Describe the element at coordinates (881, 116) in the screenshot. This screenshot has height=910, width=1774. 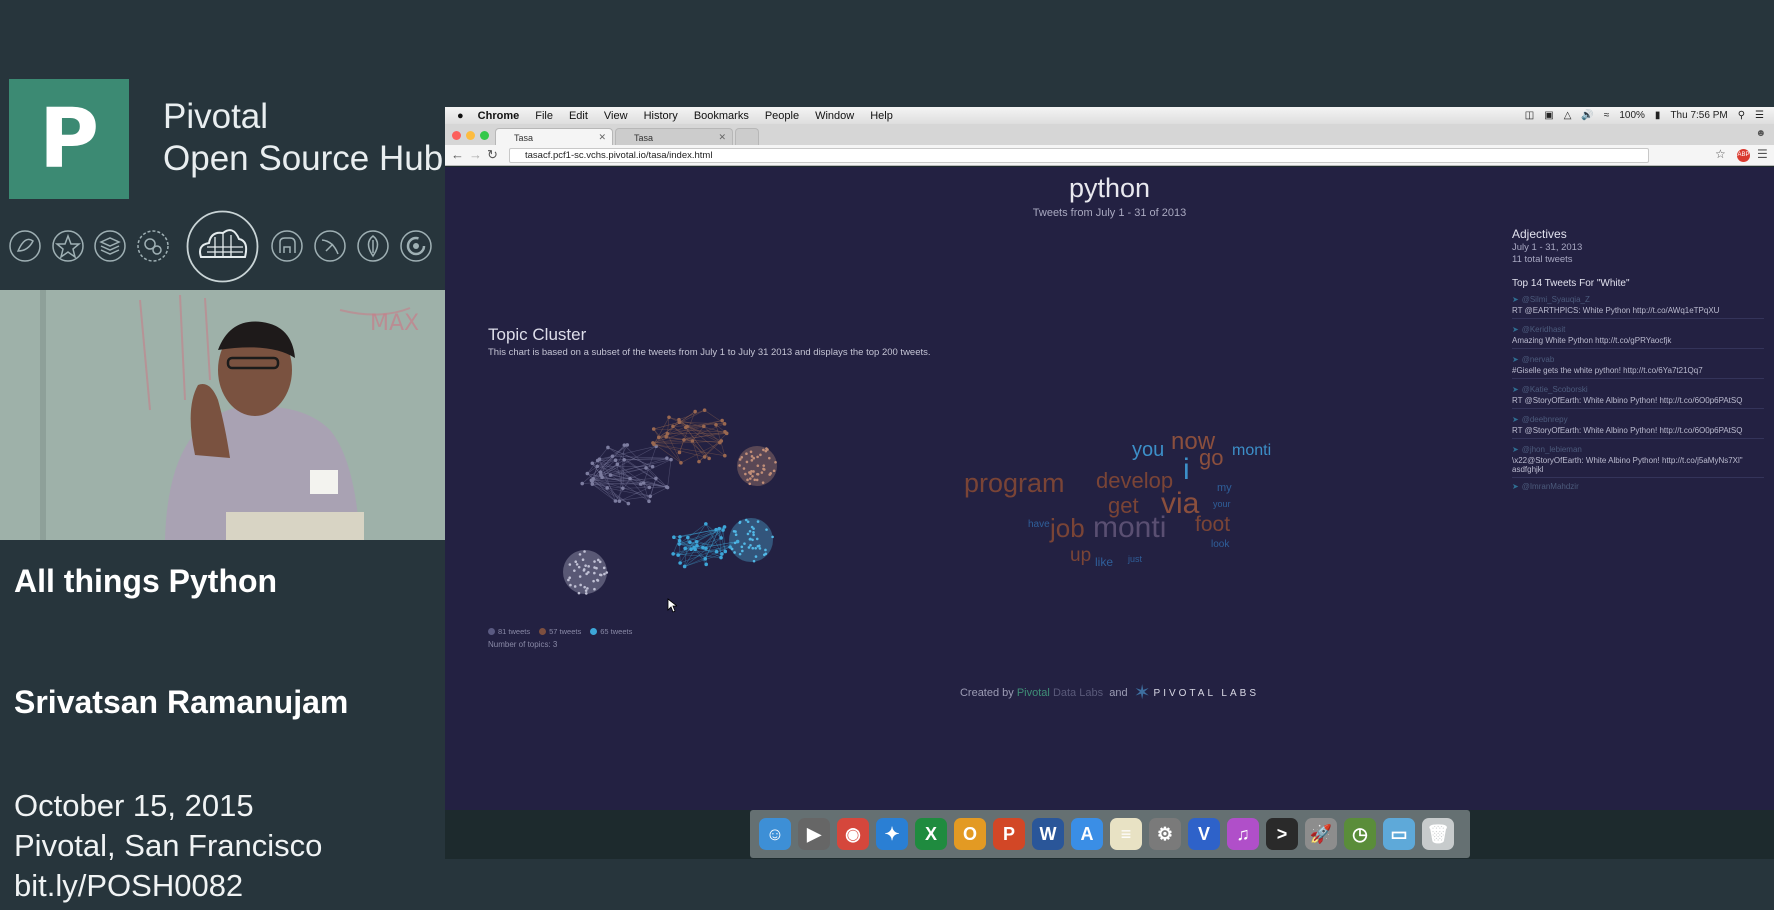
I see `menu-help: Help` at that location.